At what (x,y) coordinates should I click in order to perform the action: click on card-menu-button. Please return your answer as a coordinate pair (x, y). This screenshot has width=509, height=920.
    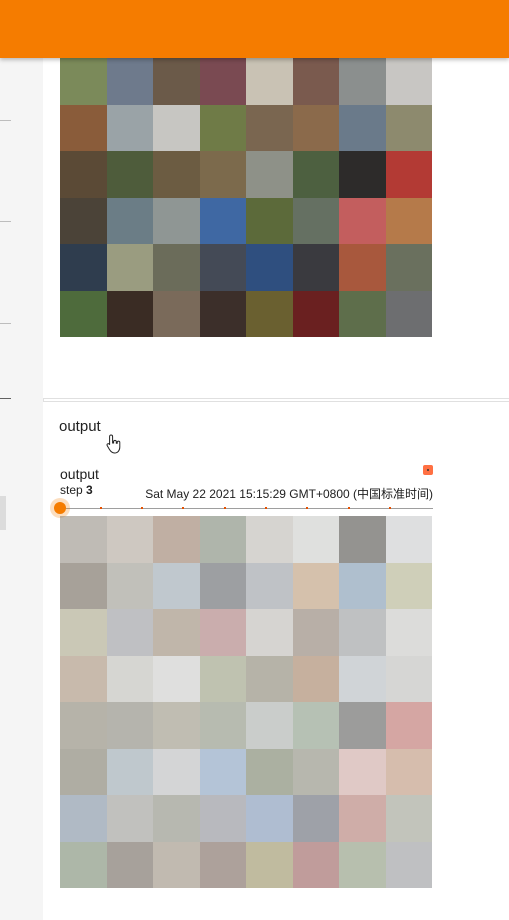
    Looking at the image, I should click on (428, 470).